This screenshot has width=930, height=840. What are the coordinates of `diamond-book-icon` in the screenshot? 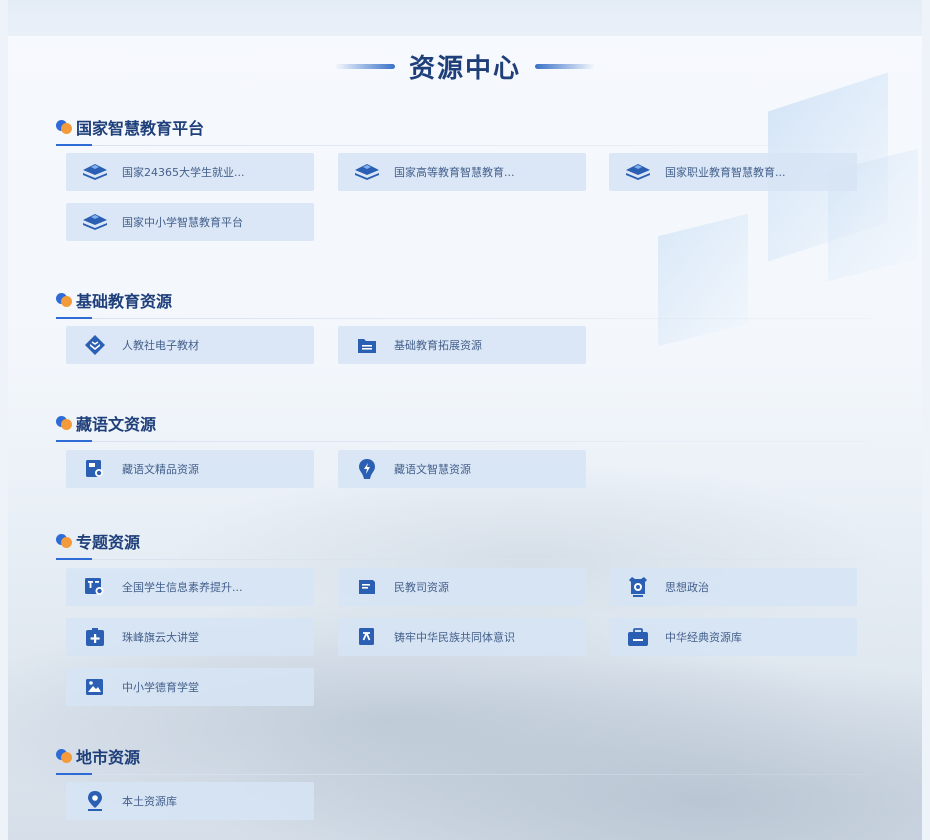 It's located at (95, 345).